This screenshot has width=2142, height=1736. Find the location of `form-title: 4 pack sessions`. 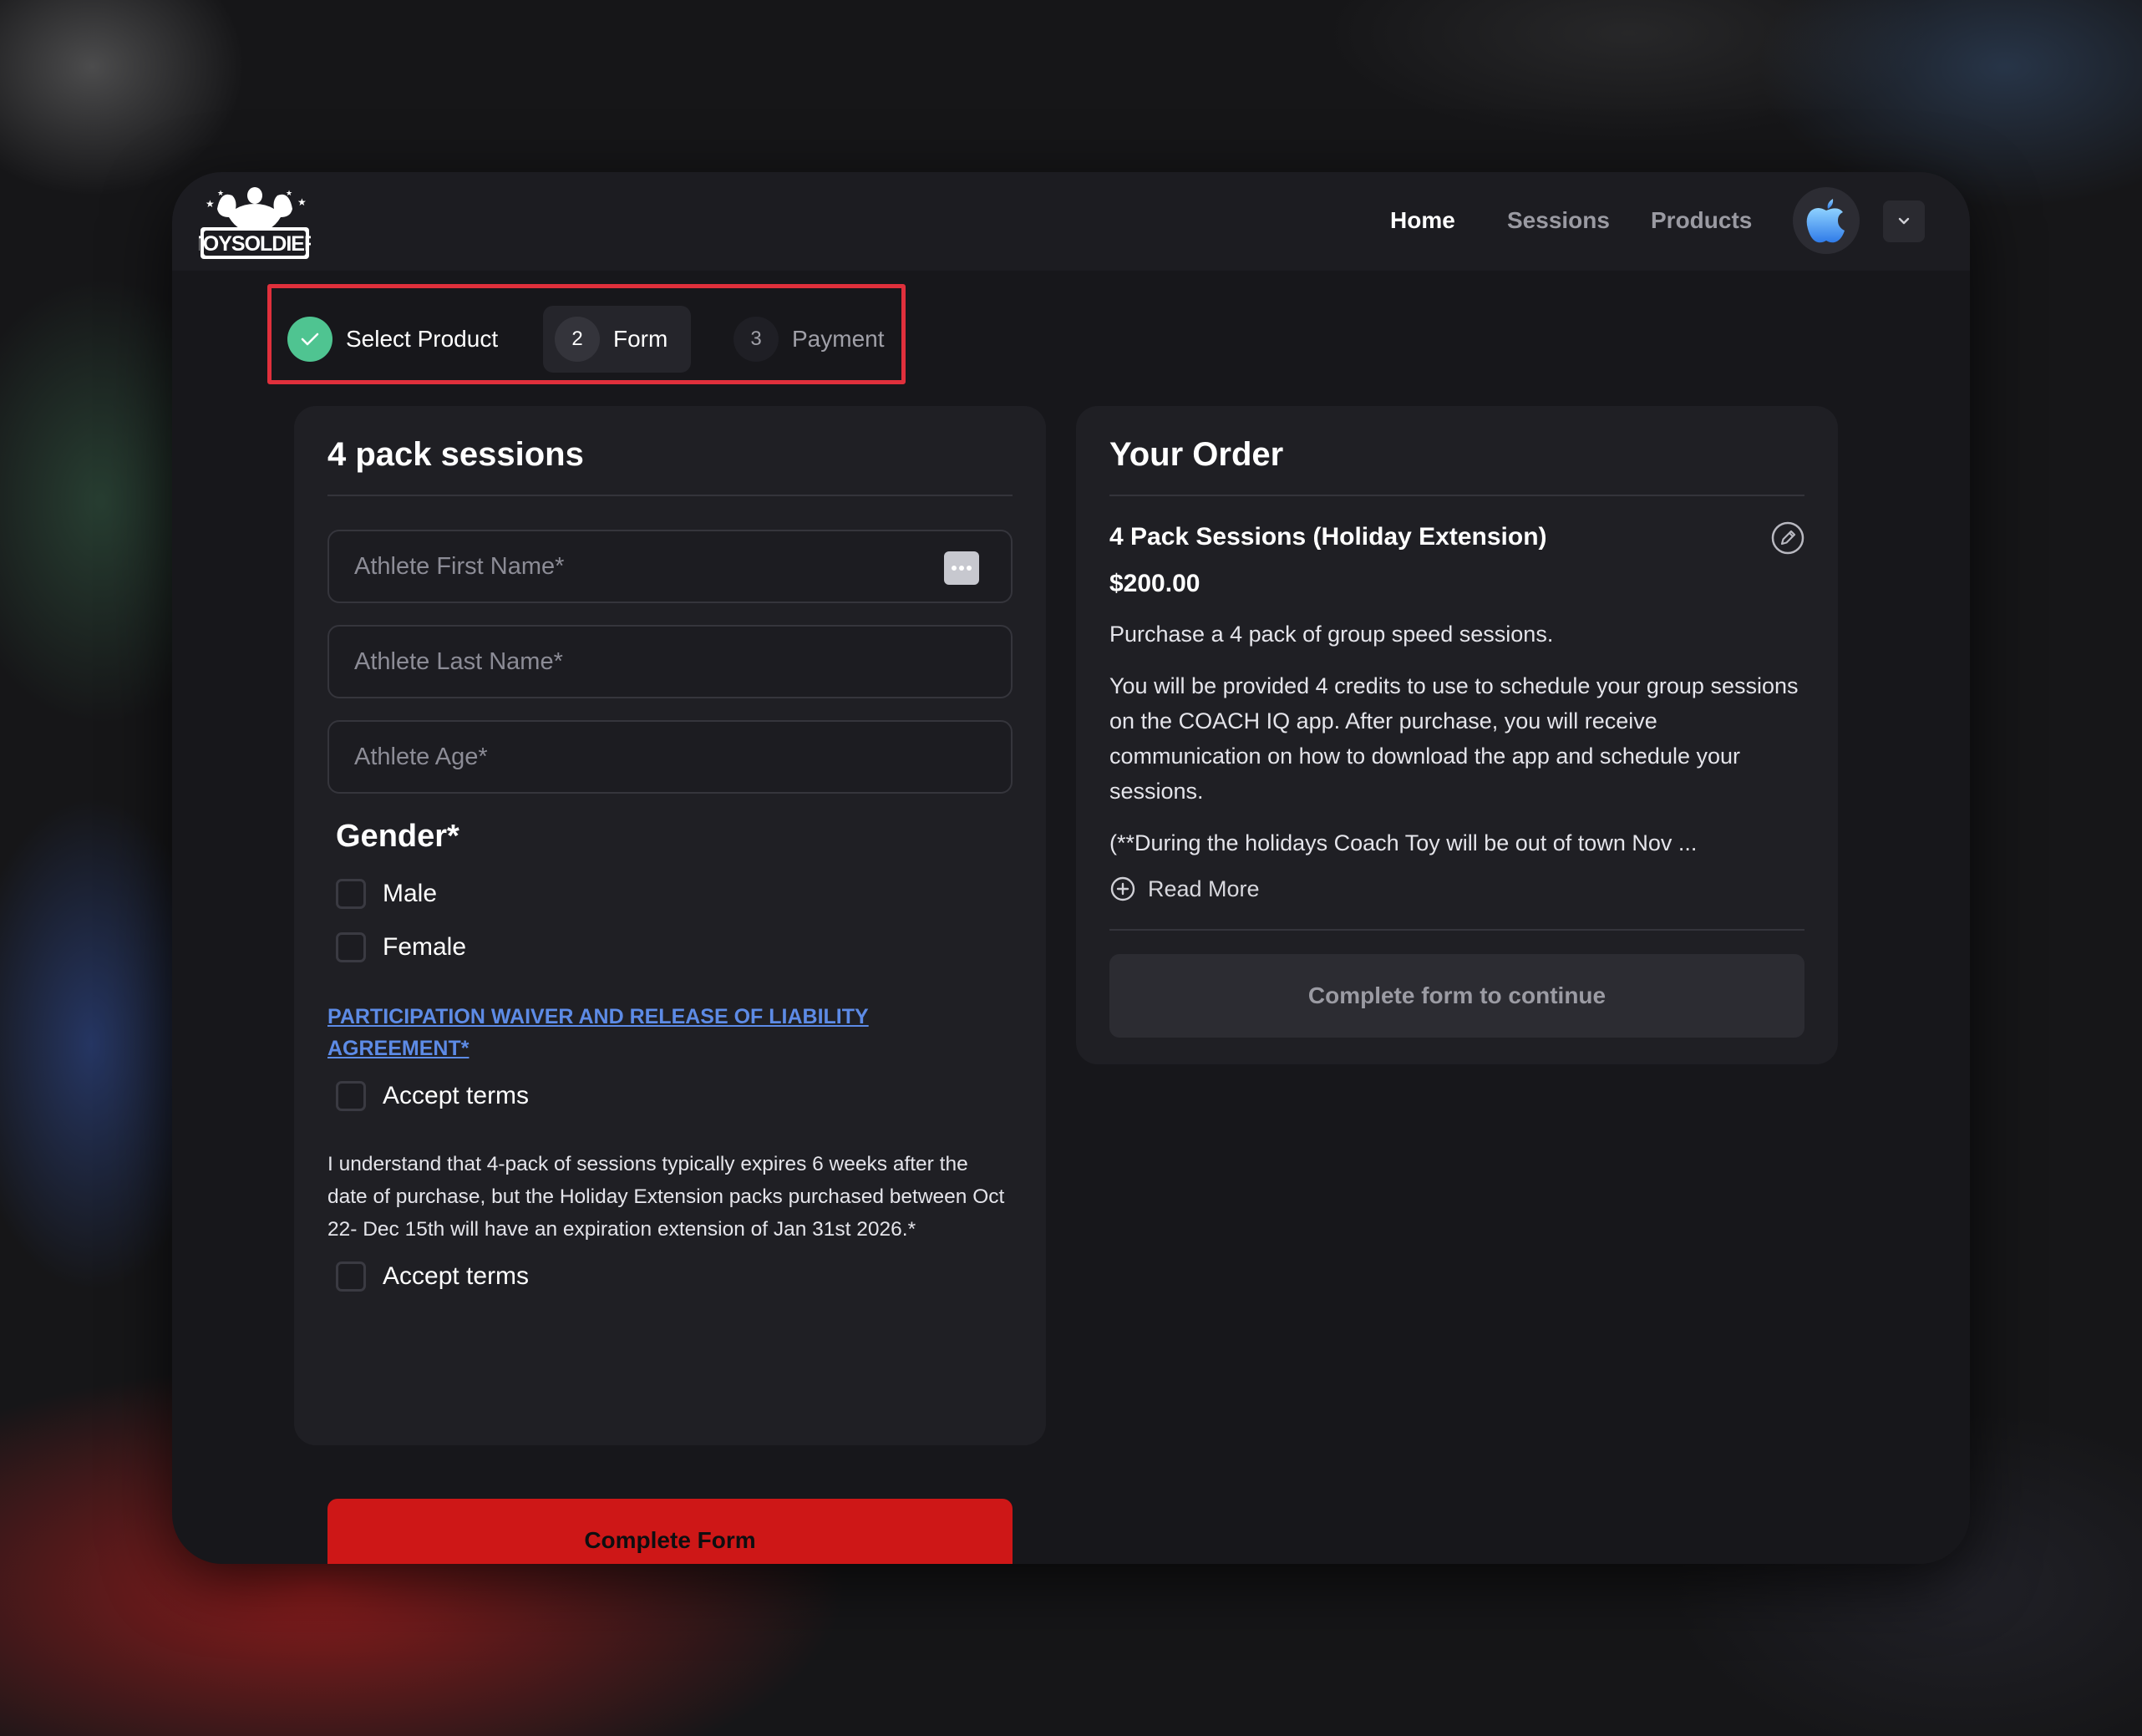

form-title: 4 pack sessions is located at coordinates (455, 454).